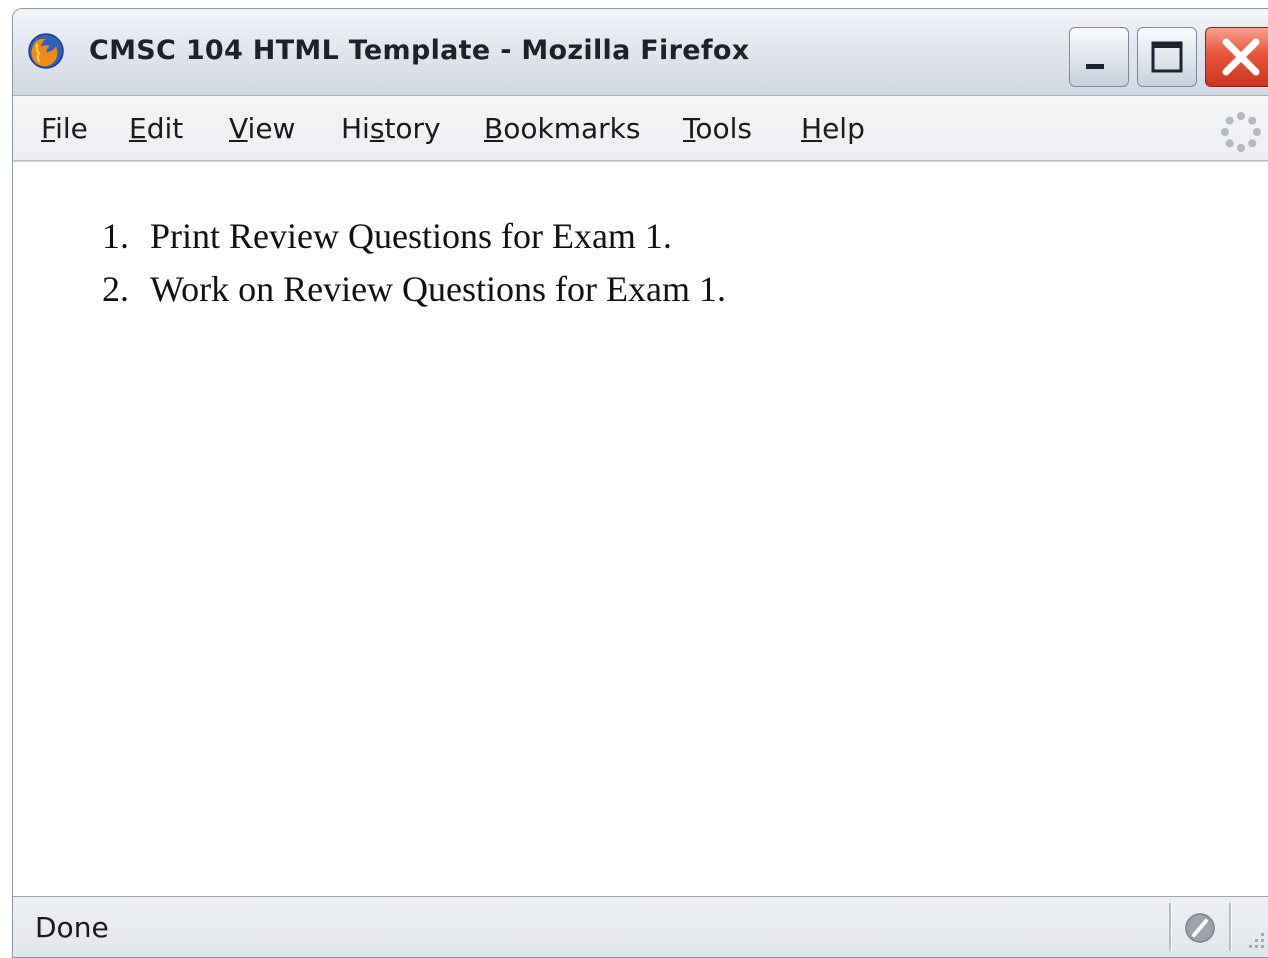 The height and width of the screenshot is (958, 1268). Describe the element at coordinates (1200, 928) in the screenshot. I see `security-icon` at that location.